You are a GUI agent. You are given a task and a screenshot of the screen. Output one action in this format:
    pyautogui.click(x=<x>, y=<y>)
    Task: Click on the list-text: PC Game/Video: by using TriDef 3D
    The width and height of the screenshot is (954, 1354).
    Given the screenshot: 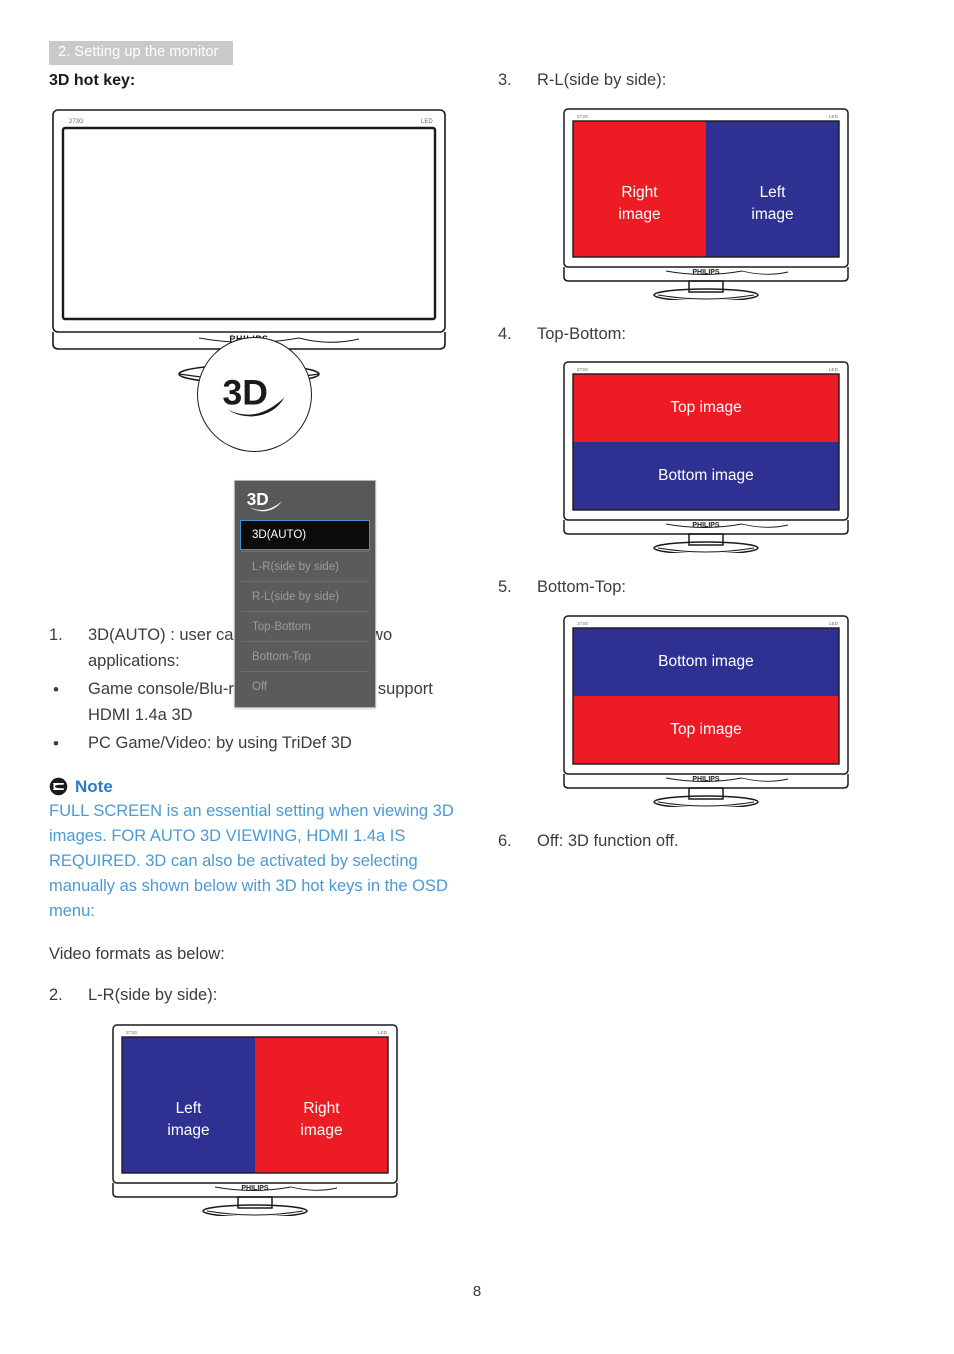 What is the action you would take?
    pyautogui.click(x=220, y=743)
    